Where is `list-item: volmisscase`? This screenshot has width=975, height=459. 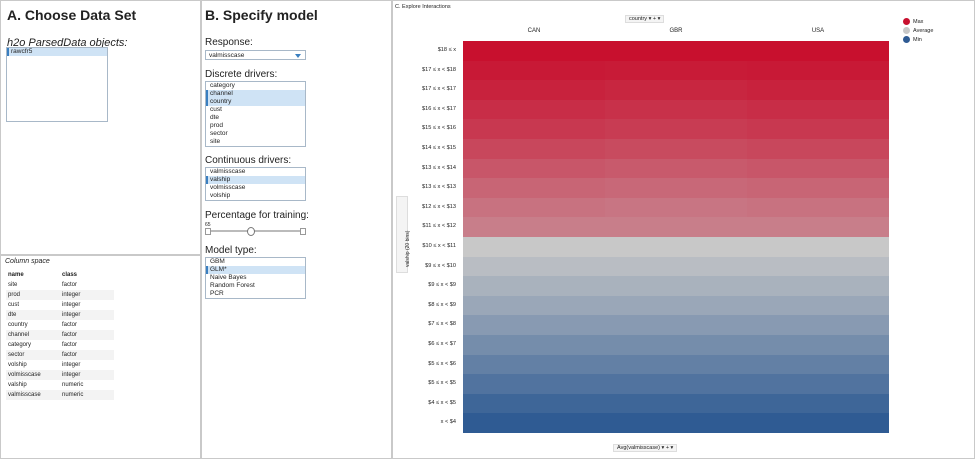
list-item: volmisscase is located at coordinates (255, 188).